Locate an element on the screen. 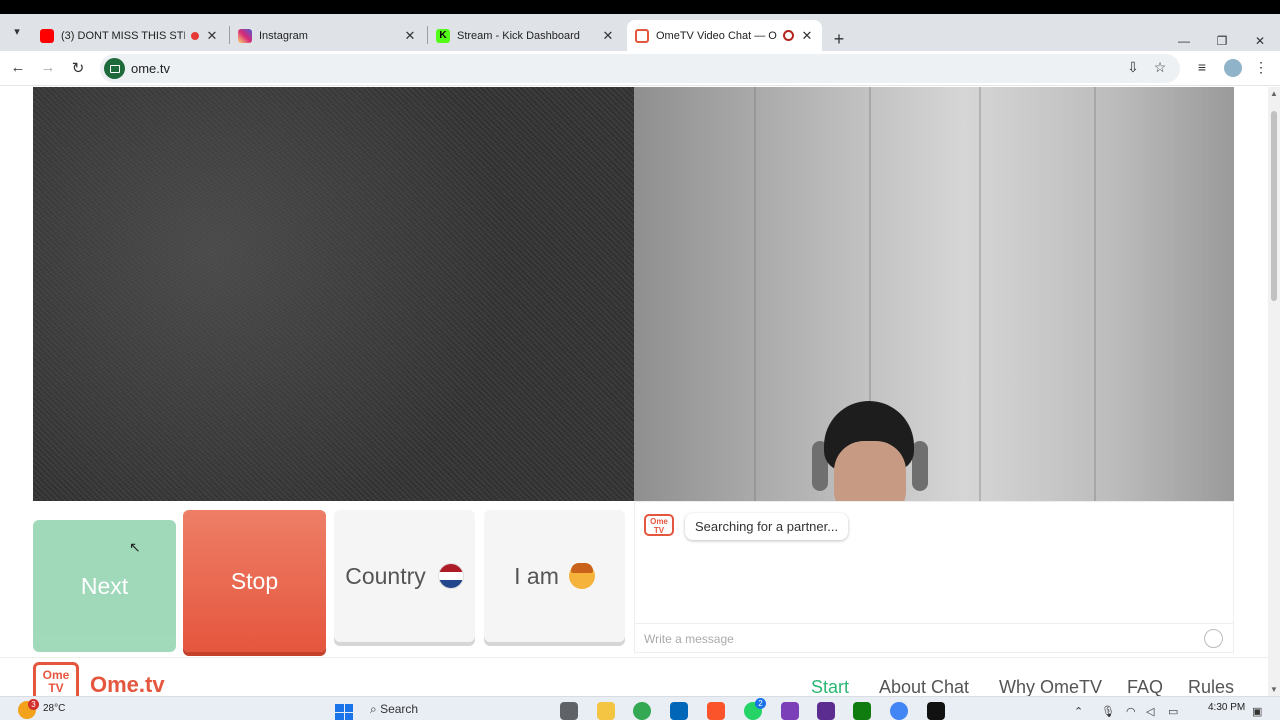  gender-button: I am is located at coordinates (554, 576).